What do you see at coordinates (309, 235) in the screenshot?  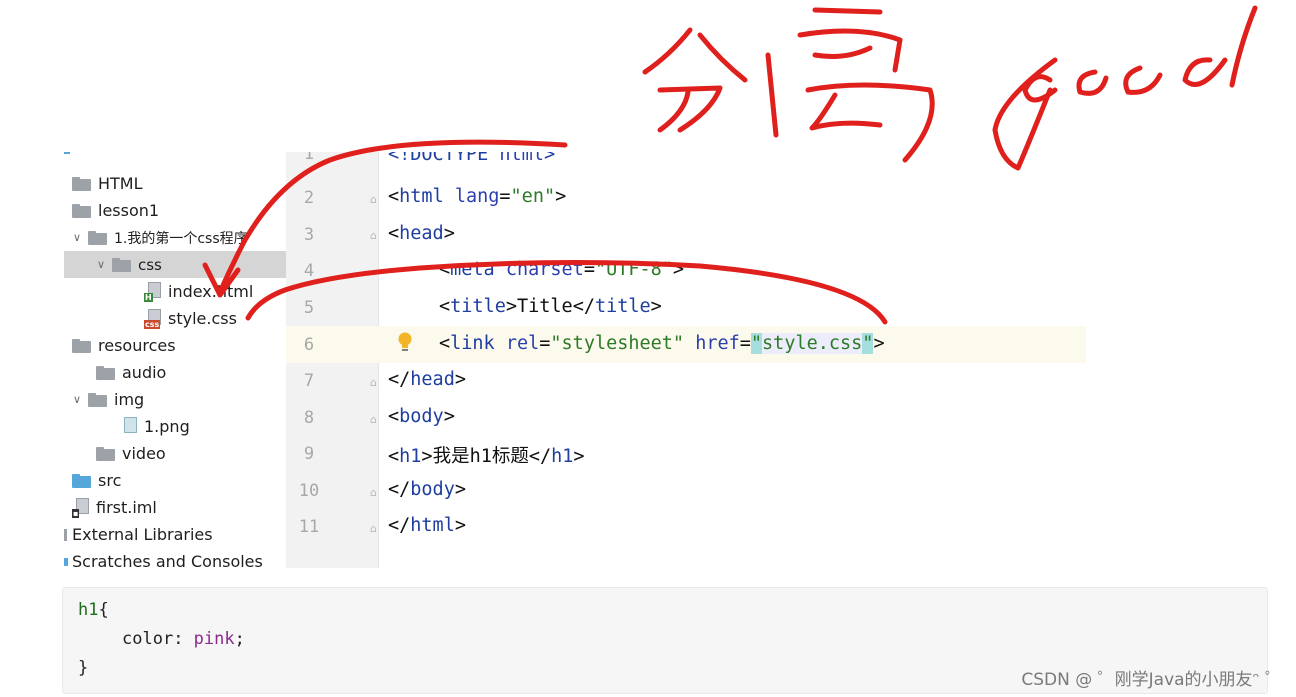 I see `line-number: 3` at bounding box center [309, 235].